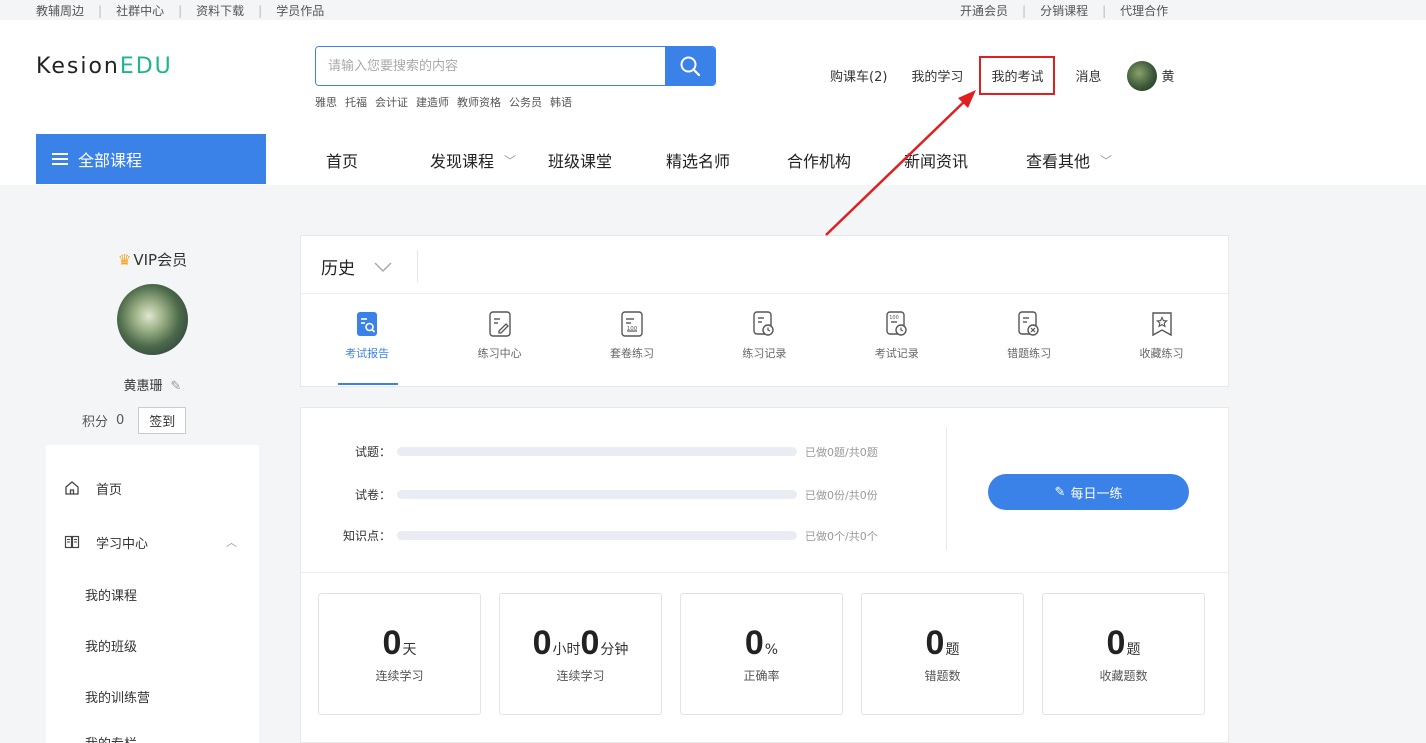 Image resolution: width=1426 pixels, height=743 pixels. What do you see at coordinates (1123, 676) in the screenshot?
I see `stat-label: 收藏题数` at bounding box center [1123, 676].